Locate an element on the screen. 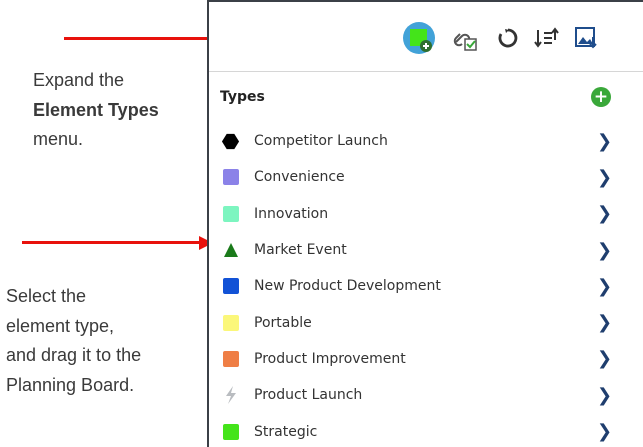 The height and width of the screenshot is (447, 643). type-label: New Product Development is located at coordinates (347, 286).